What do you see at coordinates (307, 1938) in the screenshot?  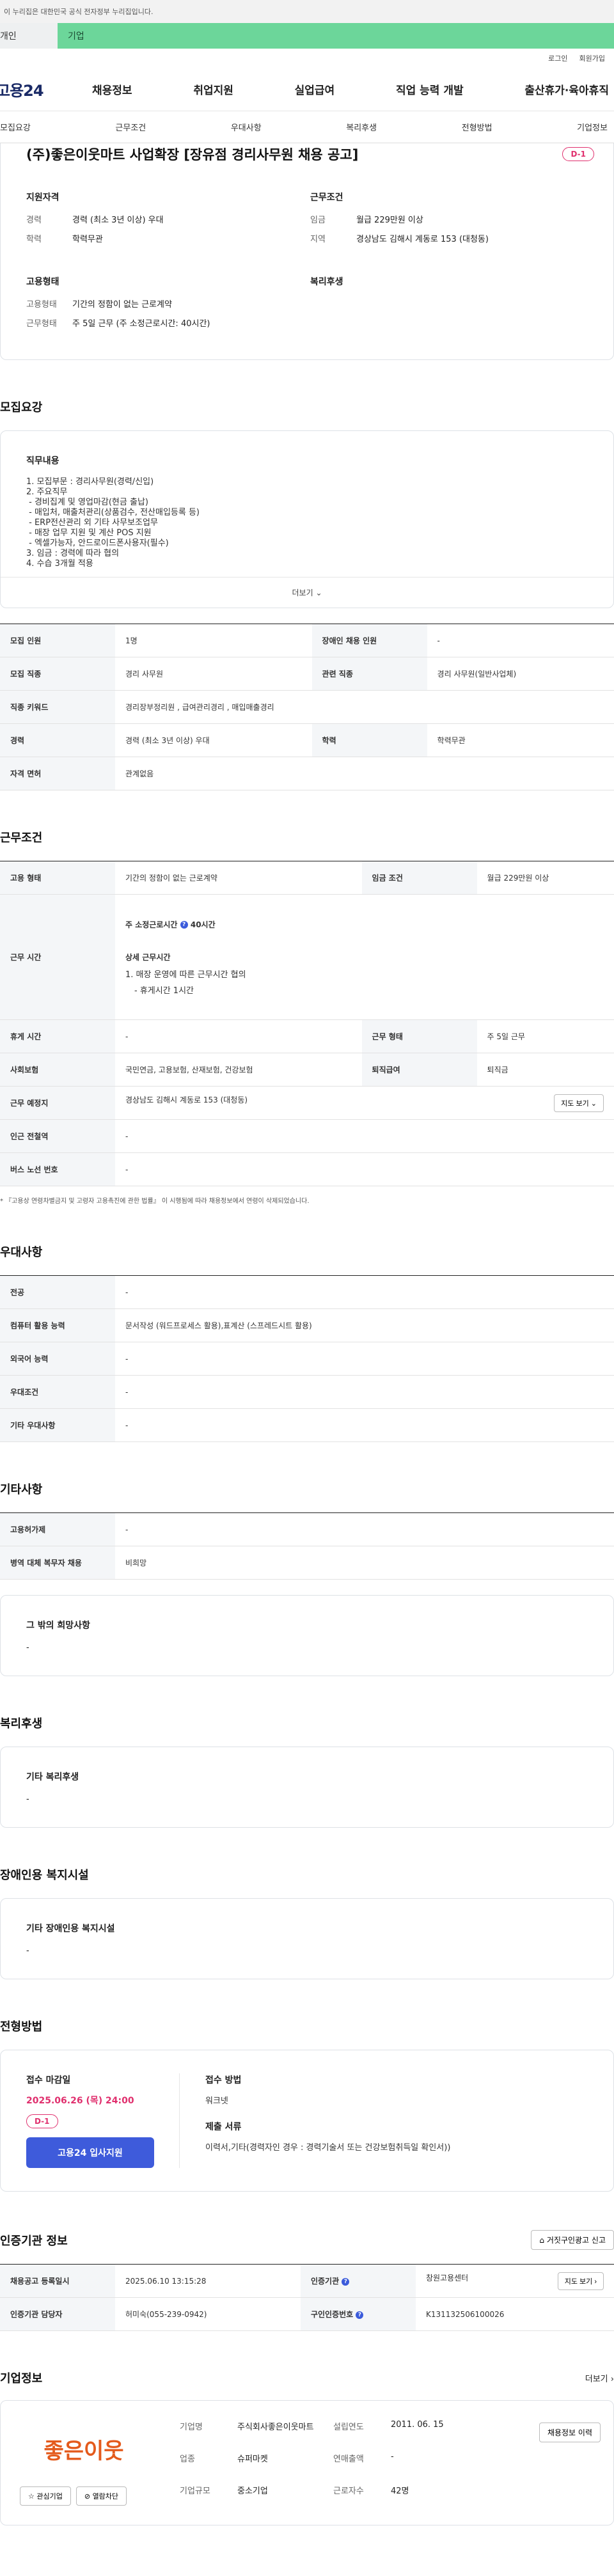 I see `disabled-box: 기타 장애인용 복지시설 -` at bounding box center [307, 1938].